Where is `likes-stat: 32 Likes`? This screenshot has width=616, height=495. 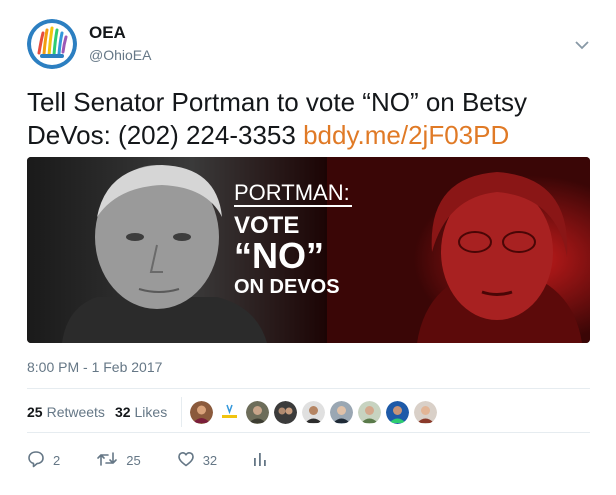 likes-stat: 32 Likes is located at coordinates (141, 412).